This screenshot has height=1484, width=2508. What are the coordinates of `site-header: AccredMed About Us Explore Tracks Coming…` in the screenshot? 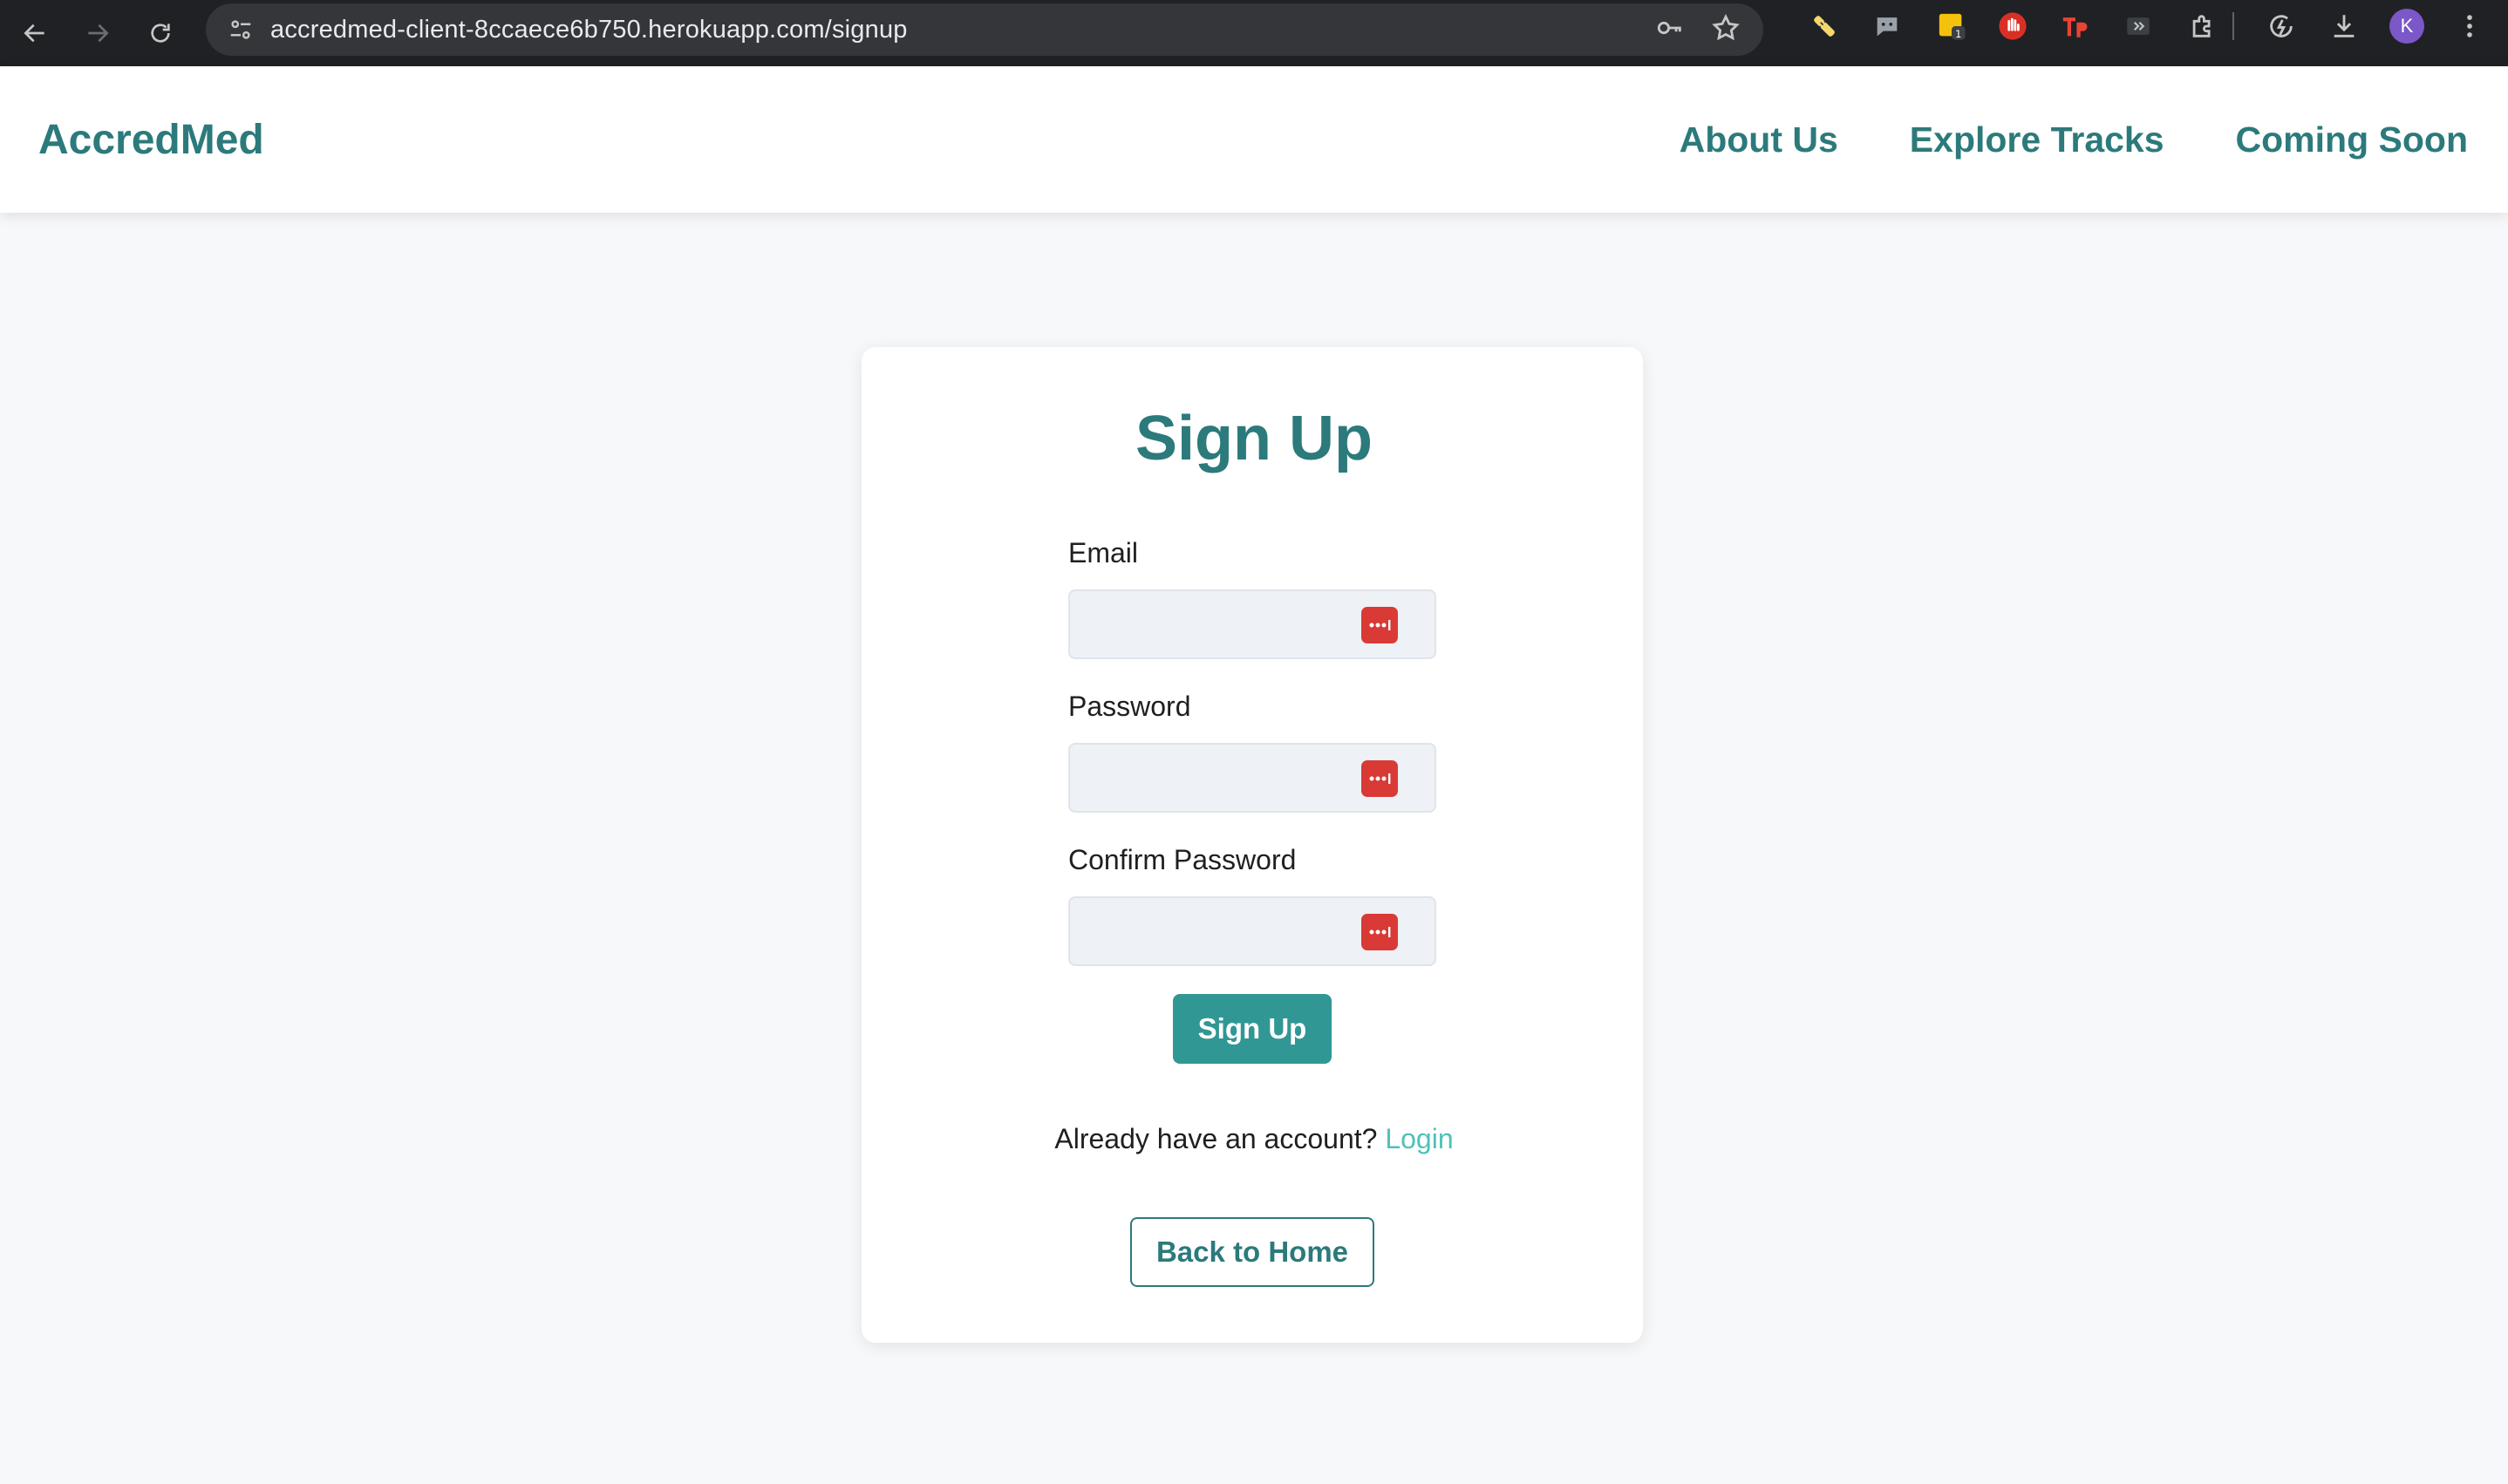 It's located at (1254, 139).